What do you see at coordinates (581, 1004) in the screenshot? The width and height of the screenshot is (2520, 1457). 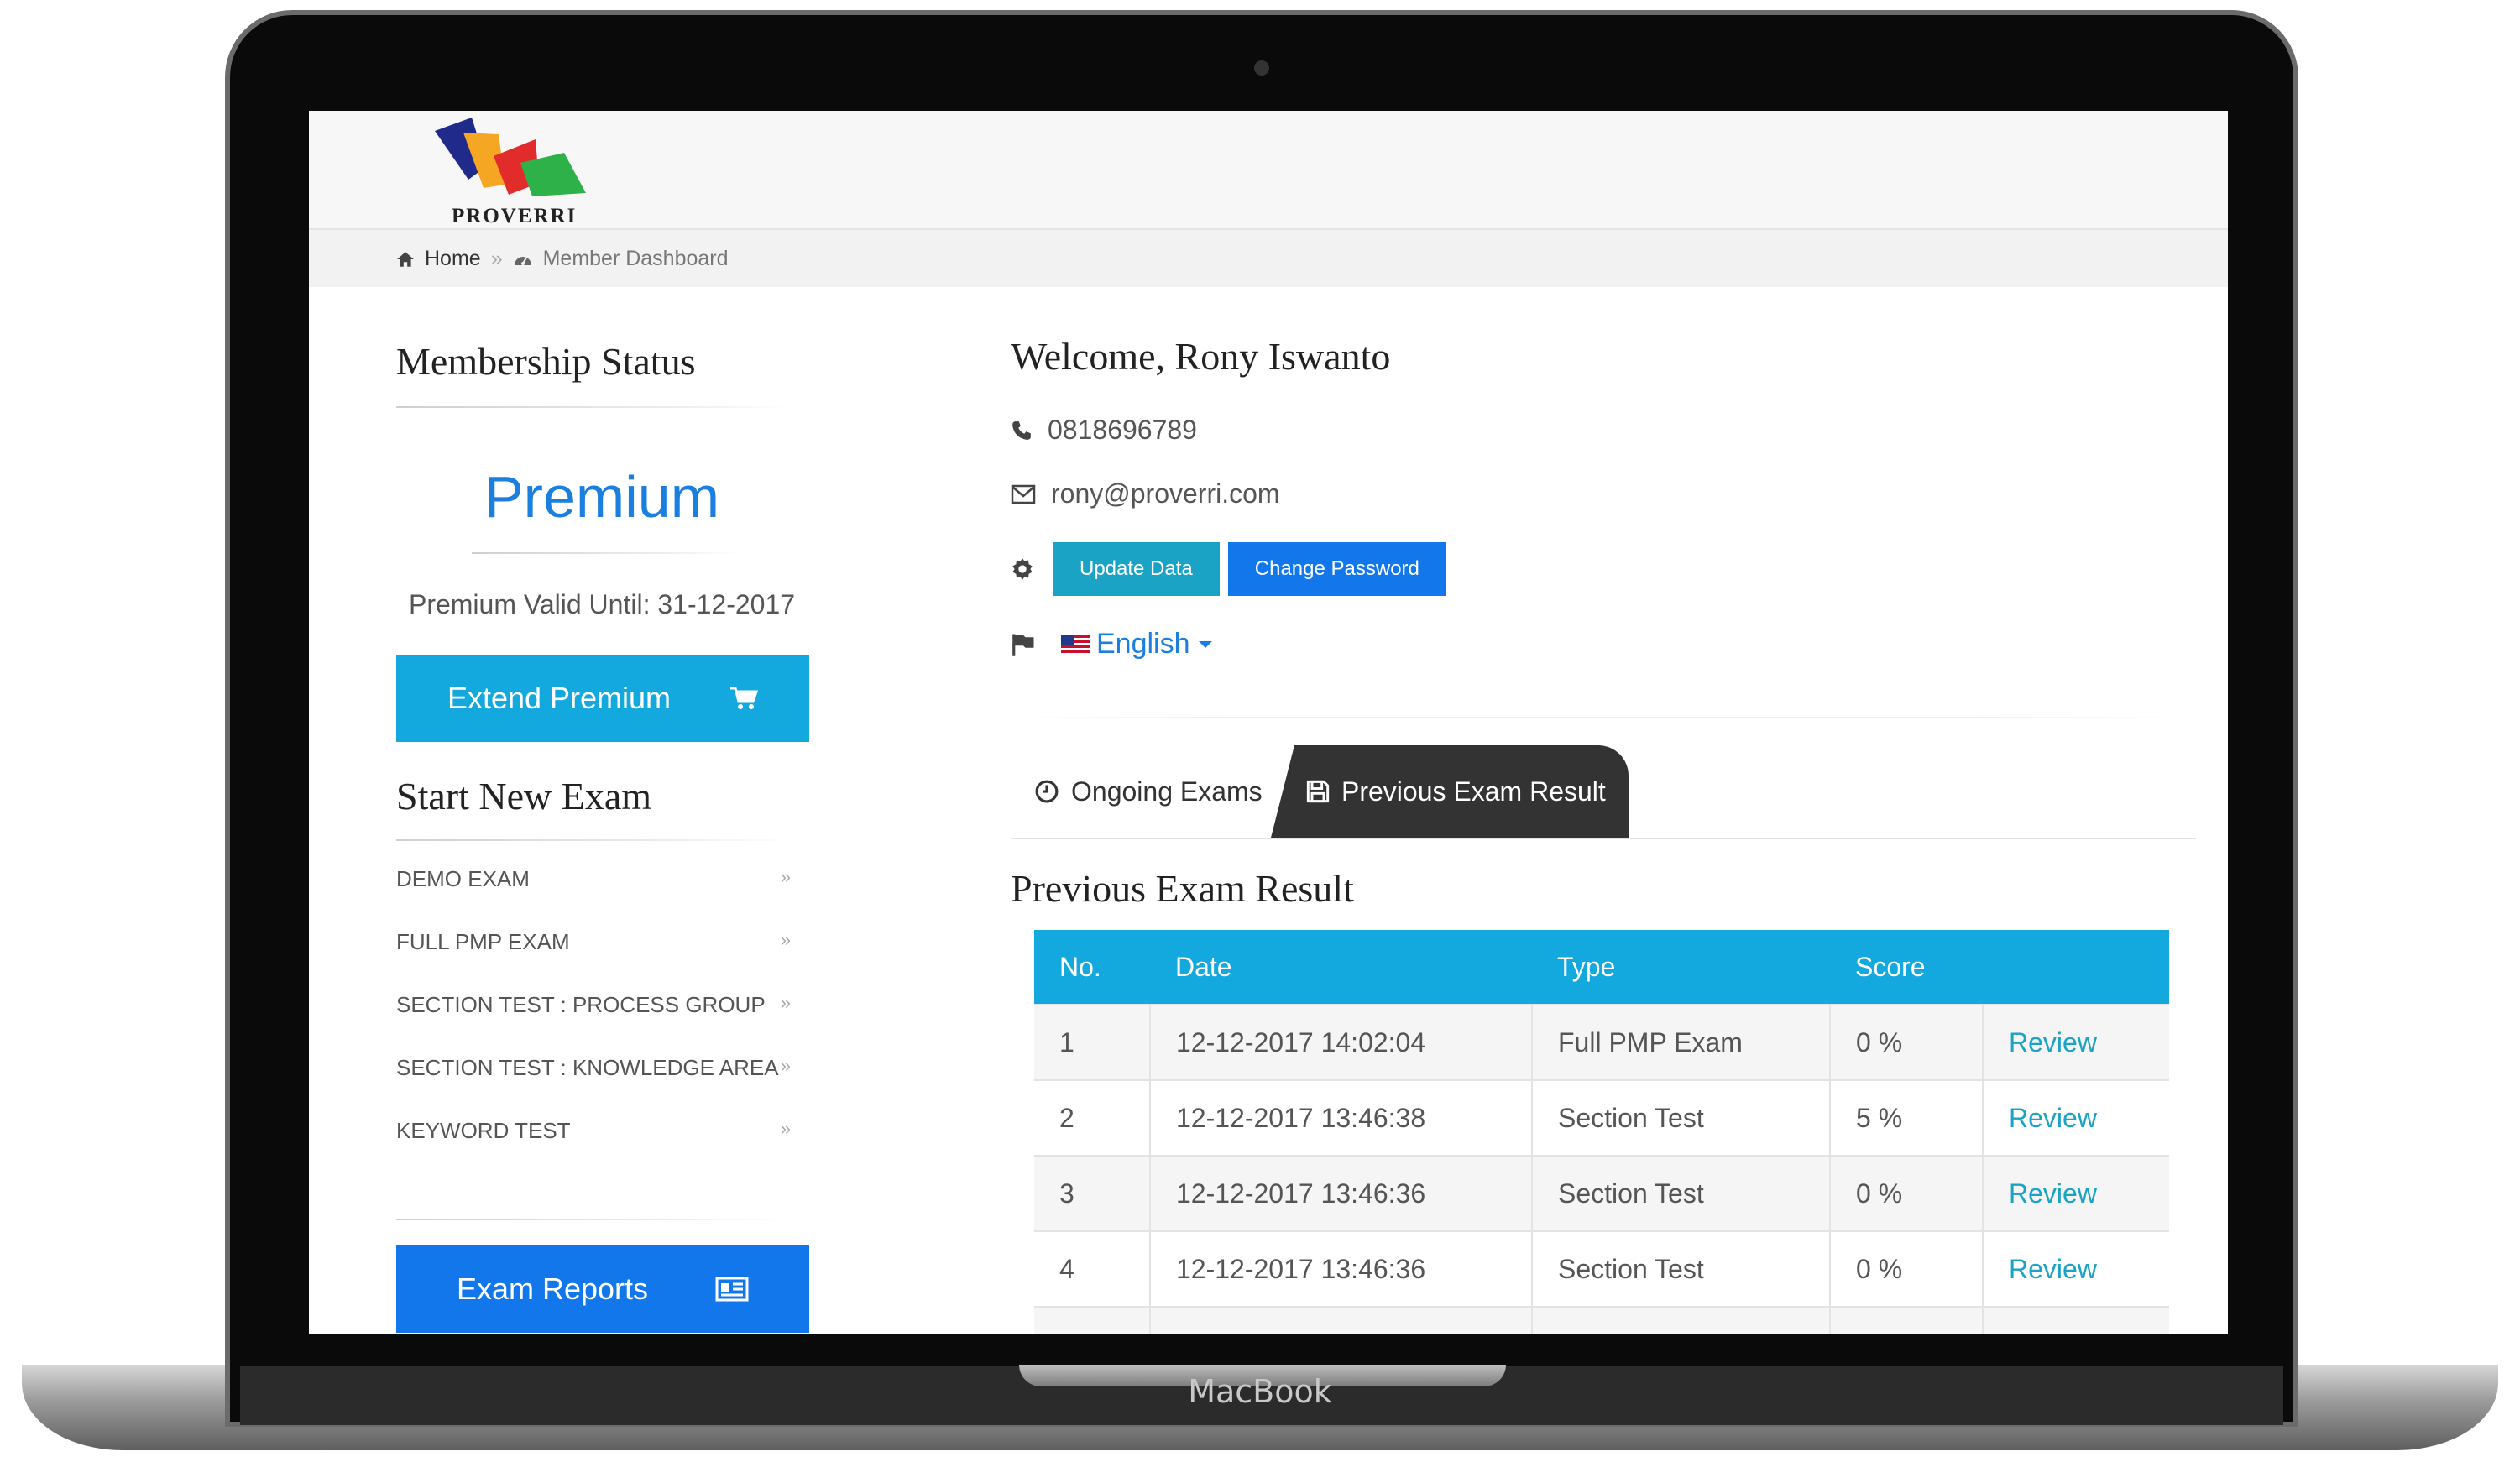 I see `exam-item-label: SECTION TEST : PROCESS GROUP` at bounding box center [581, 1004].